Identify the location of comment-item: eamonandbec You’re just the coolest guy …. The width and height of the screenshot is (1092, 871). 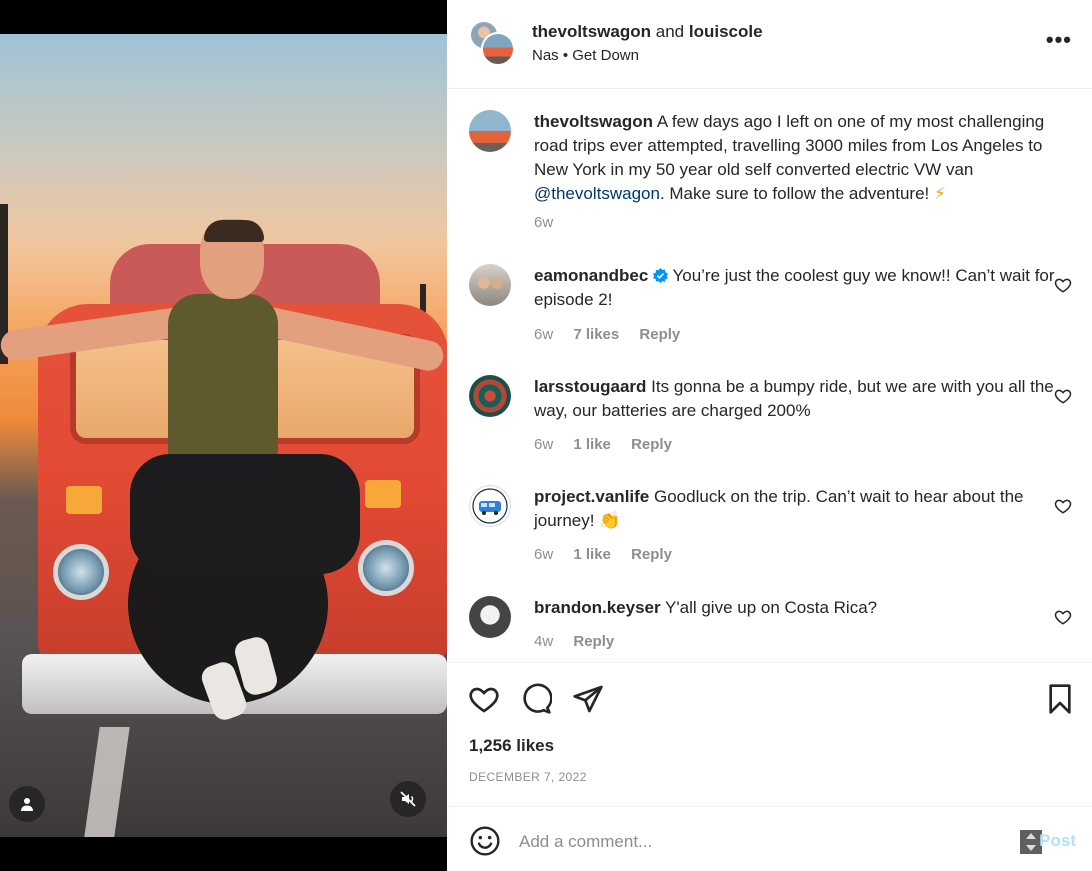
(770, 309).